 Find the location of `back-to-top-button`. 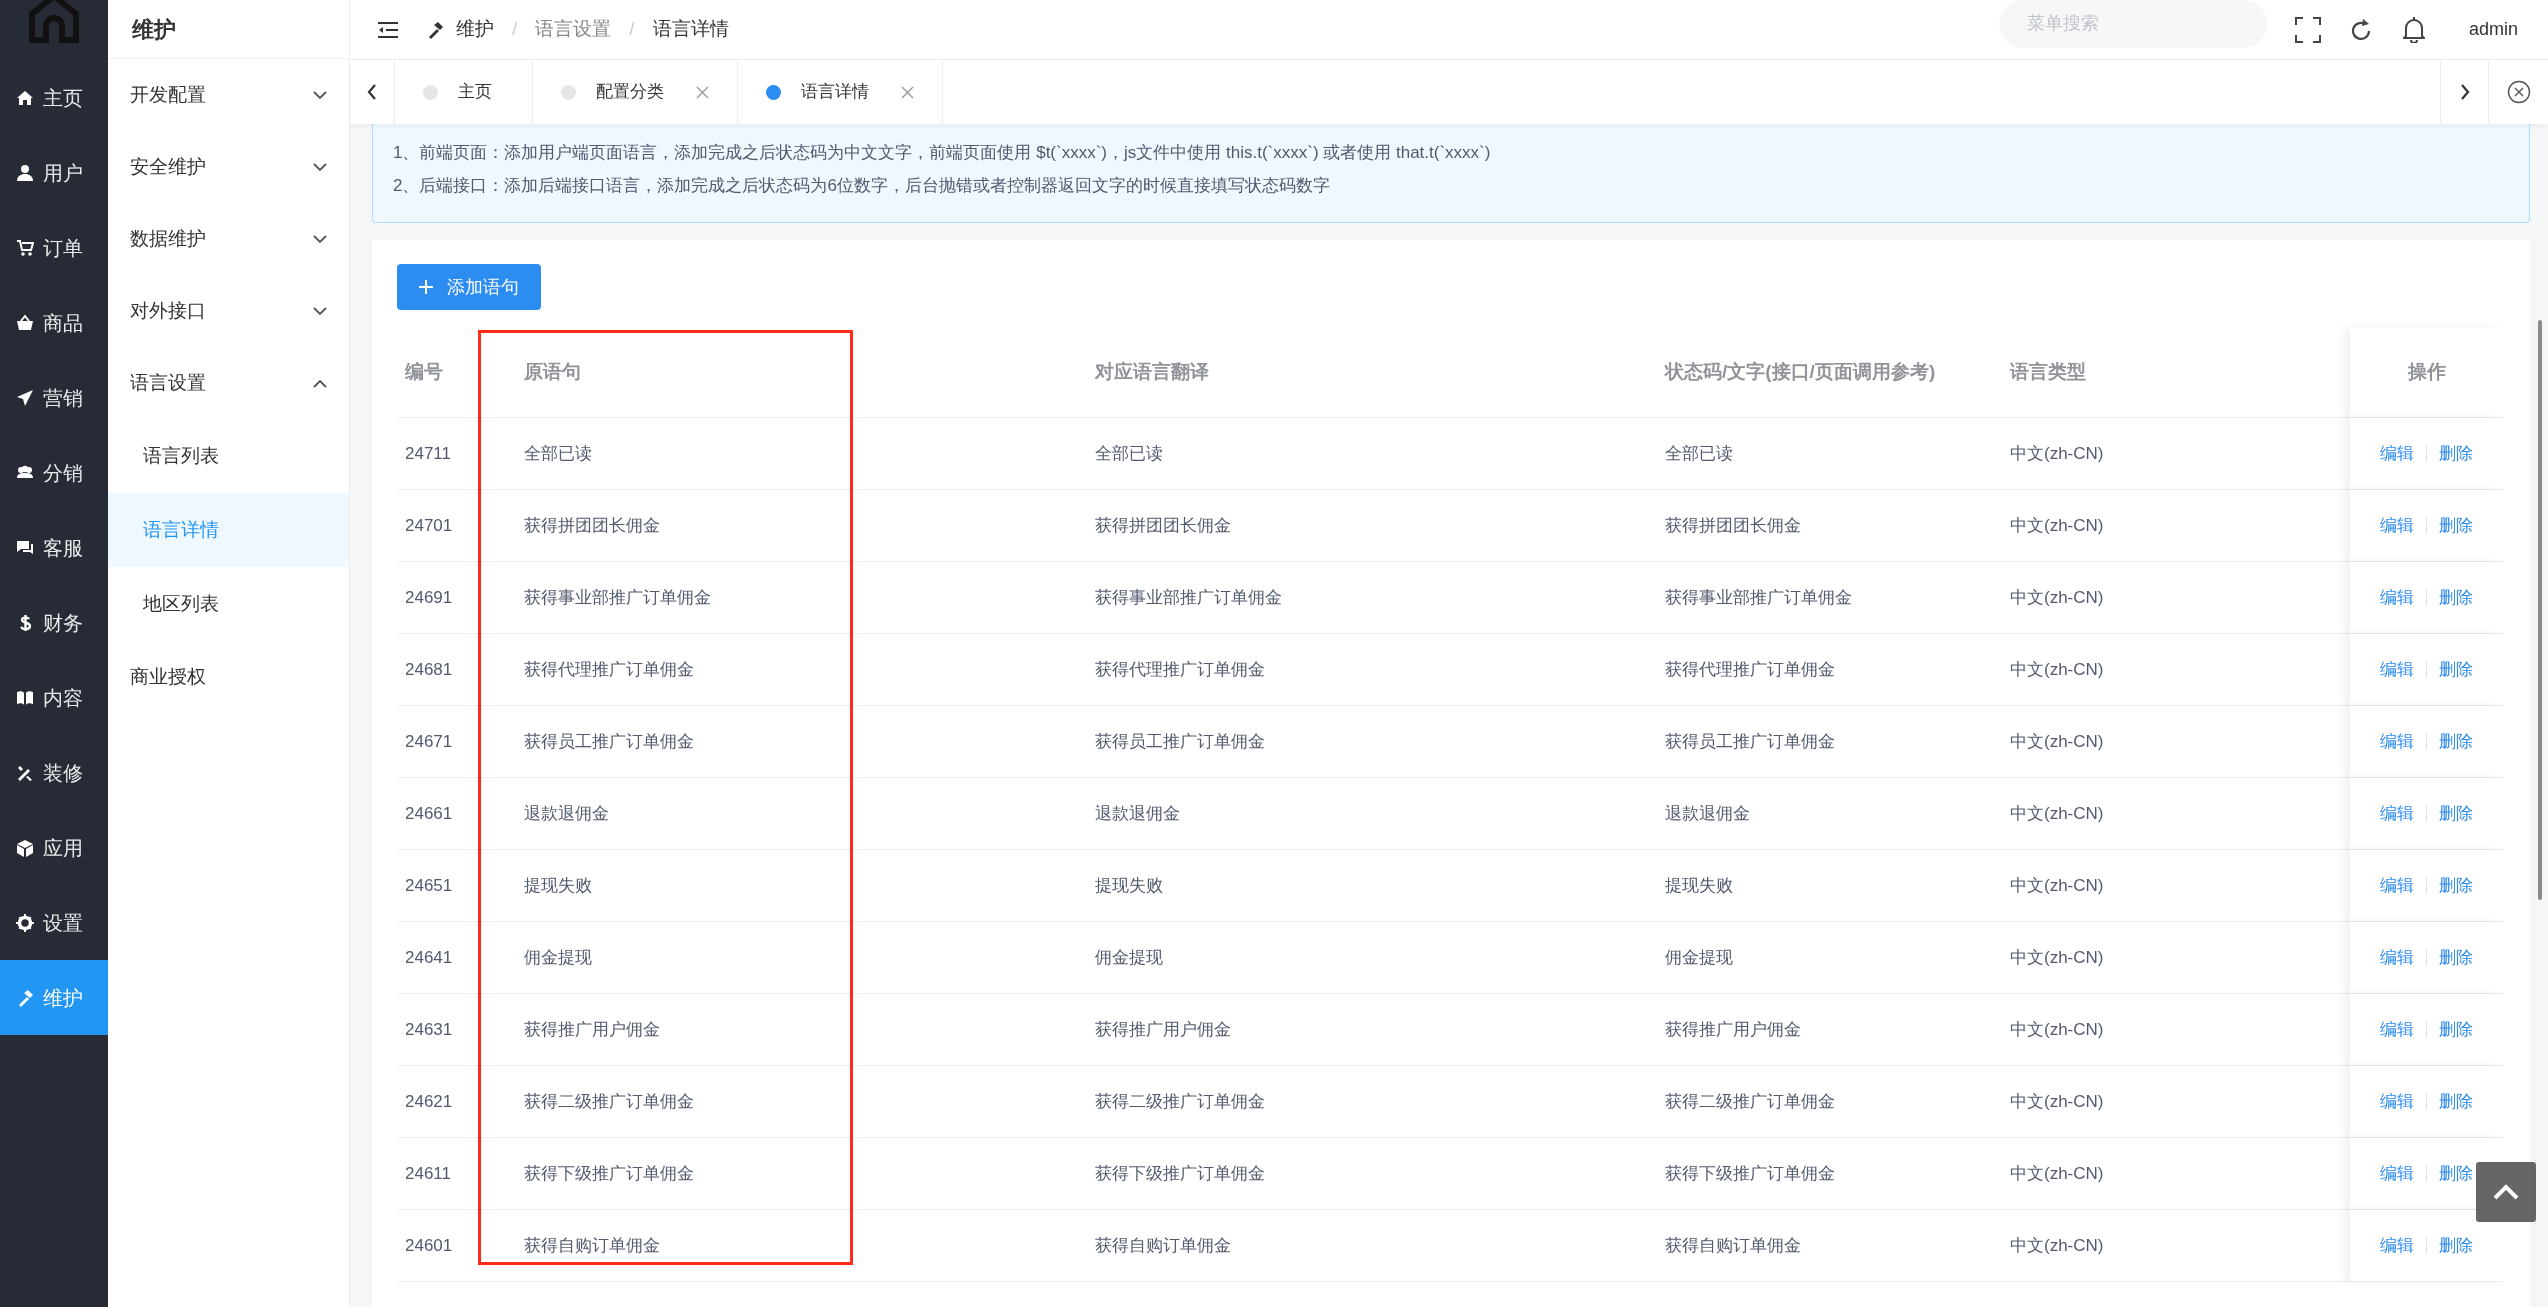

back-to-top-button is located at coordinates (2506, 1192).